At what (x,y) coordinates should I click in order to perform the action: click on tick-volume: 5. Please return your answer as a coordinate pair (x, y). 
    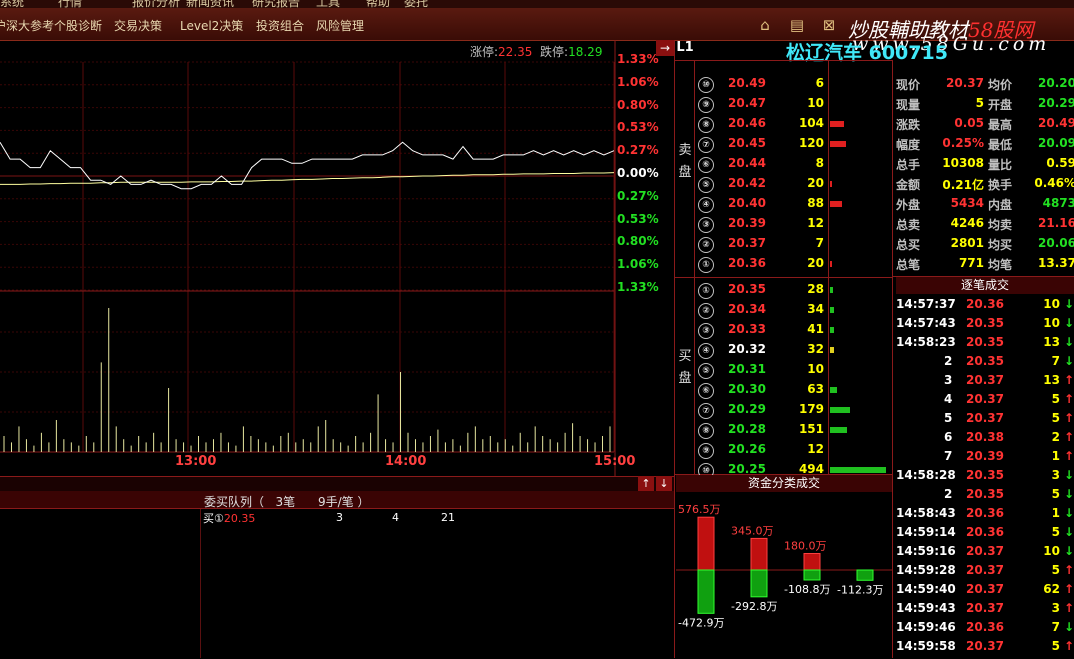
    Looking at the image, I should click on (1055, 418).